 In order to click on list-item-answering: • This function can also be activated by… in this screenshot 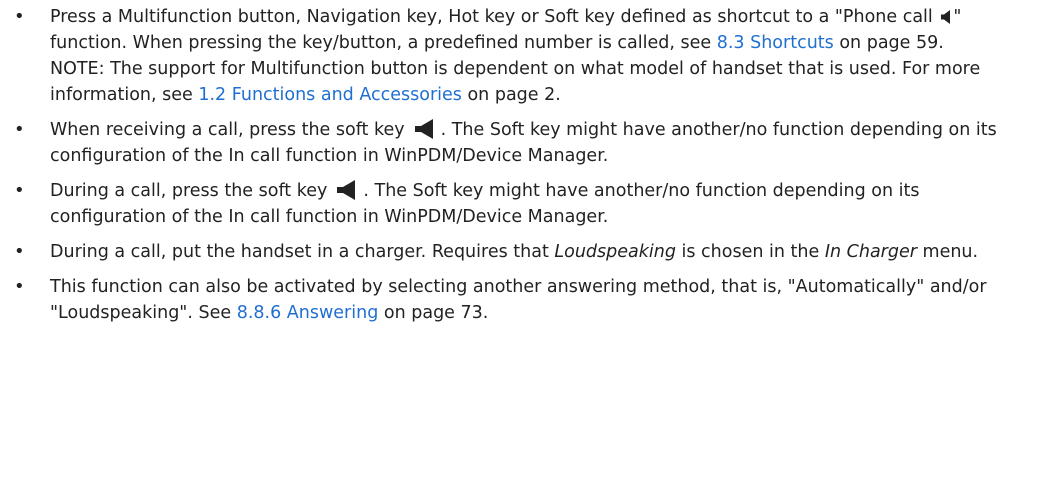, I will do `click(518, 300)`.